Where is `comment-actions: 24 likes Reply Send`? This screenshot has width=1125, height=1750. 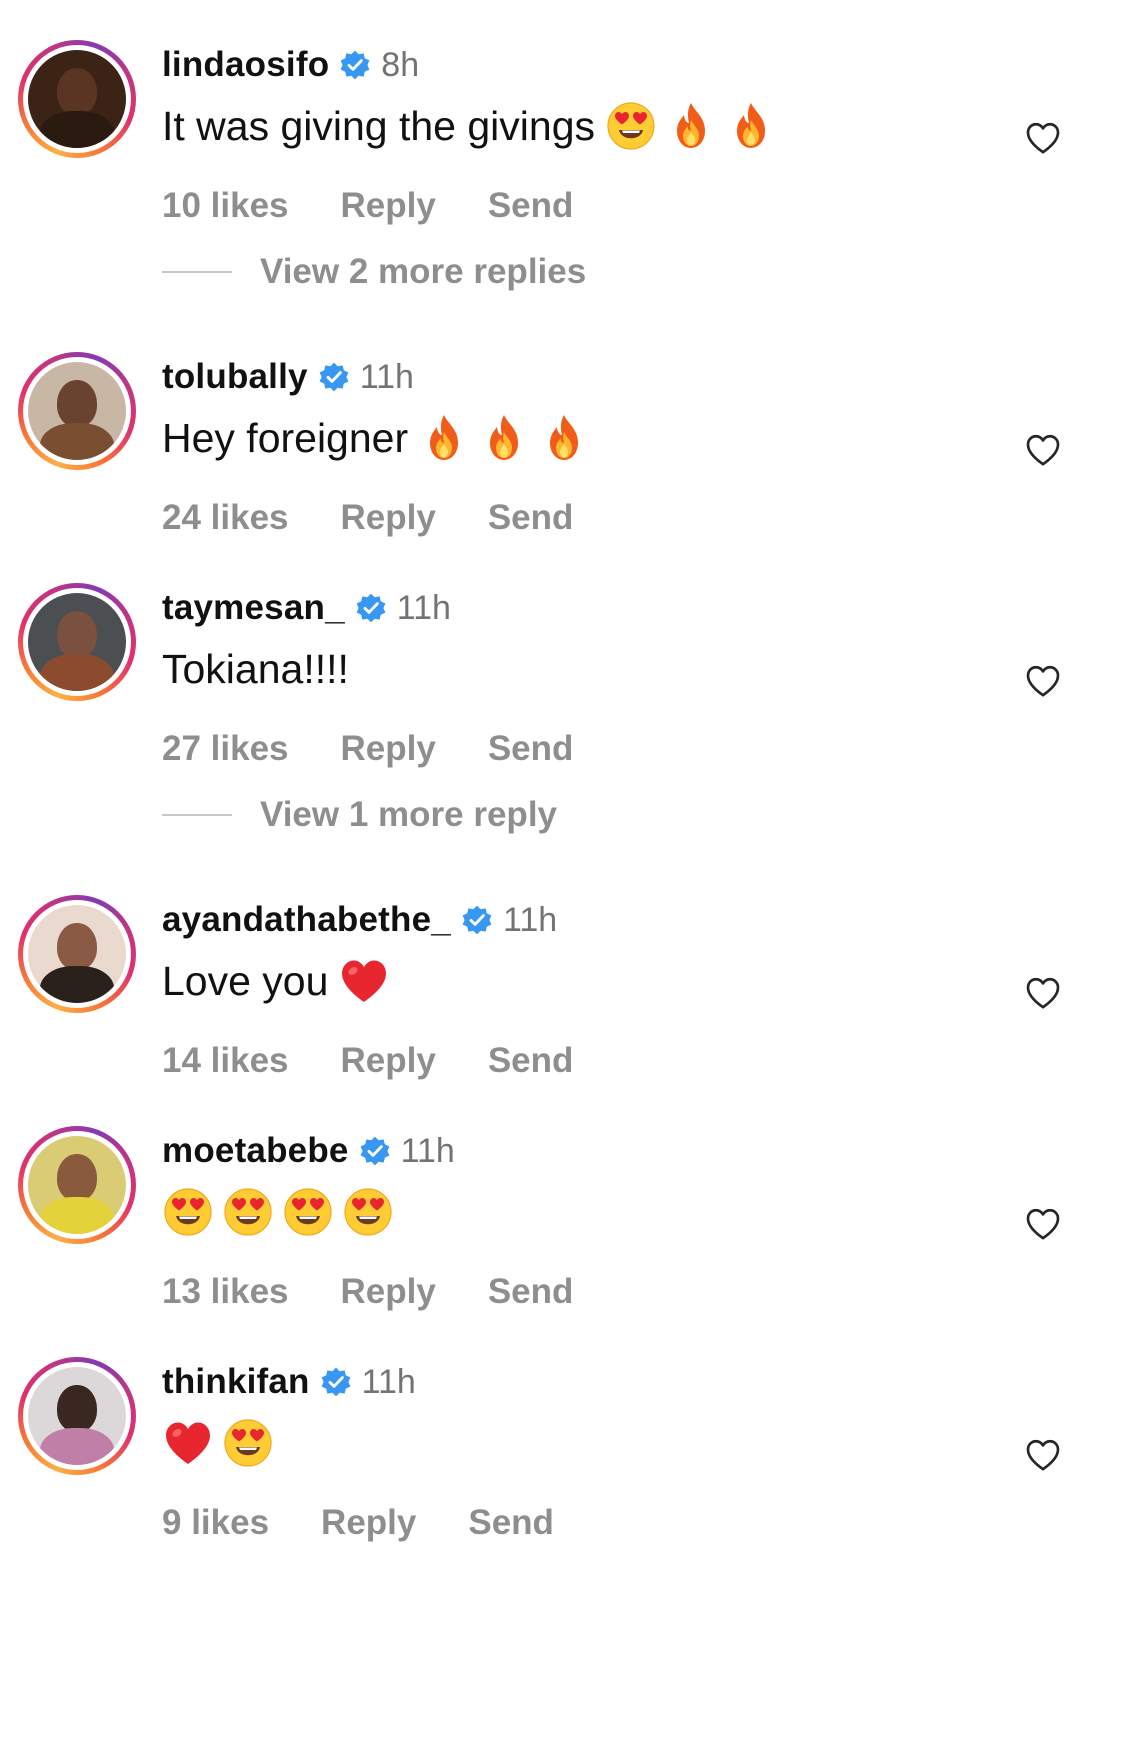
comment-actions: 24 likes Reply Send is located at coordinates (393, 518).